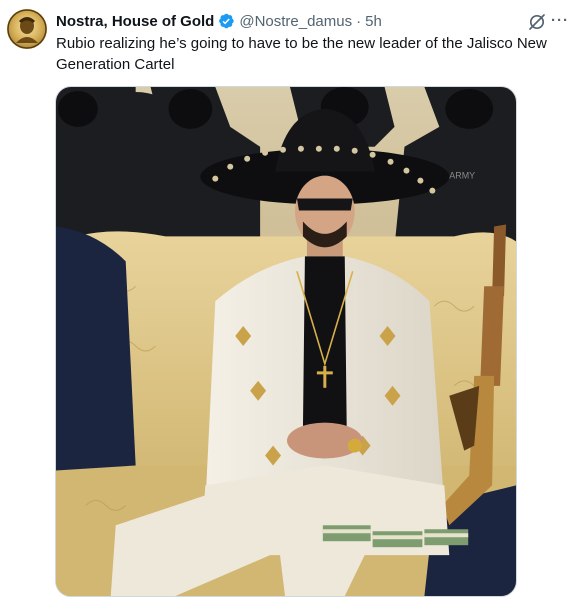 The image size is (568, 609). I want to click on guard-shirt-label: ARMY, so click(462, 176).